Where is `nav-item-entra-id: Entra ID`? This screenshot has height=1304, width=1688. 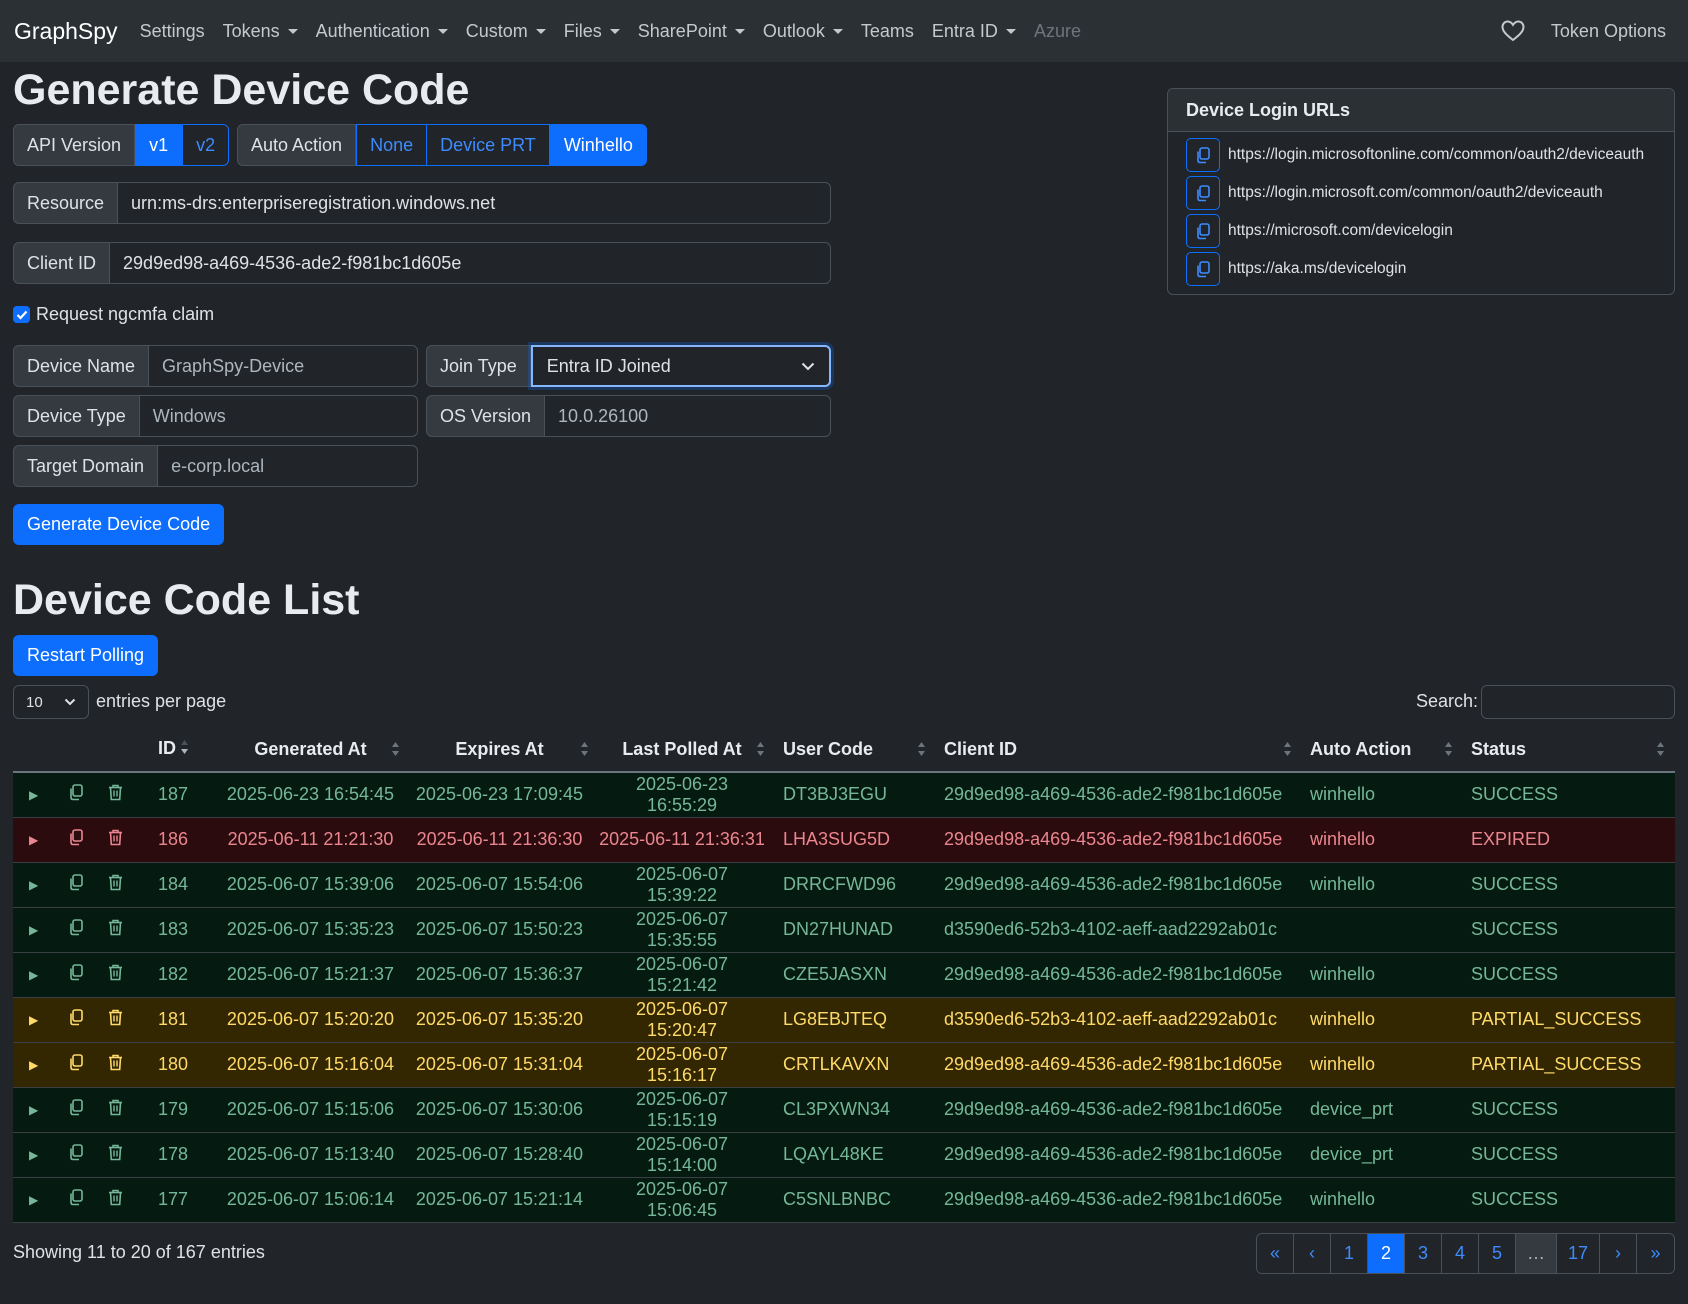
nav-item-entra-id: Entra ID is located at coordinates (974, 31).